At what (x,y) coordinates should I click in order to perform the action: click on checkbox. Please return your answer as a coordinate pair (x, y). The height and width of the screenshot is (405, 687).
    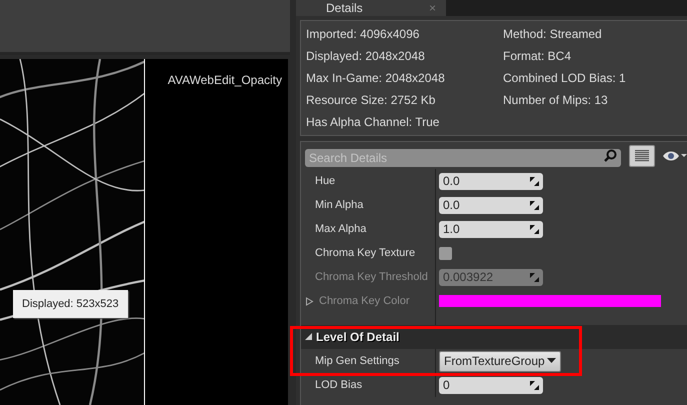
    Looking at the image, I should click on (445, 253).